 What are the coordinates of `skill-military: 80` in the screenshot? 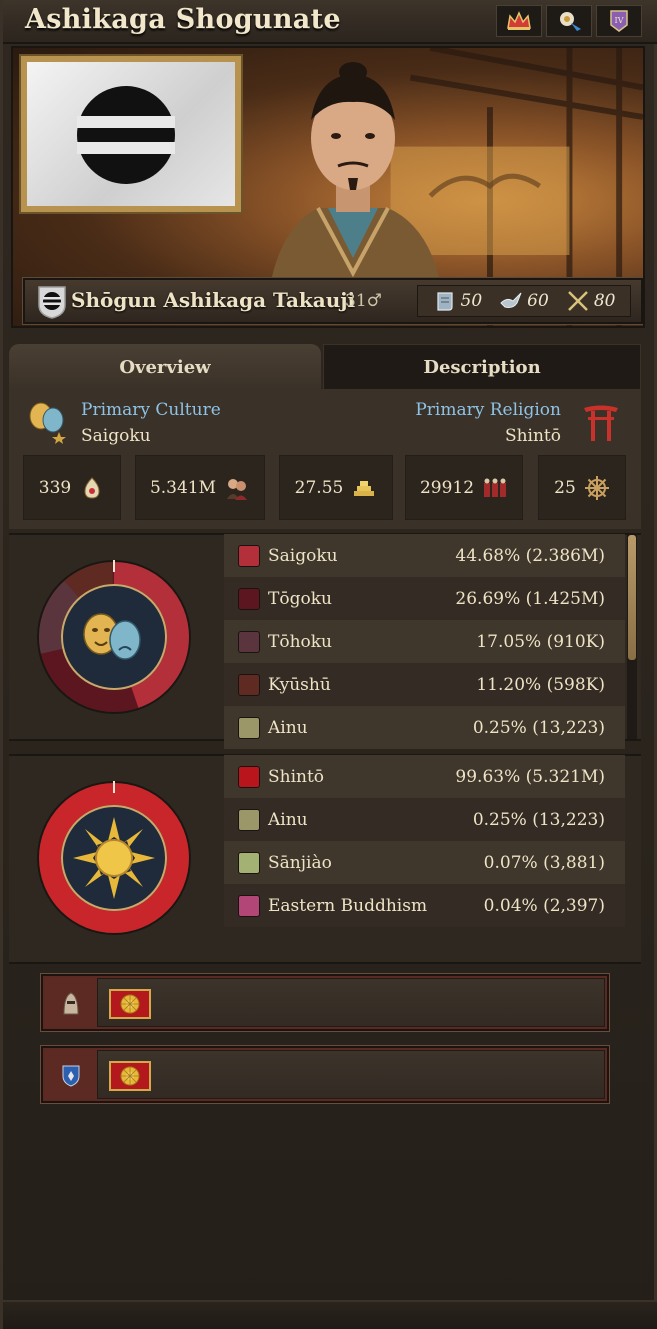 It's located at (591, 301).